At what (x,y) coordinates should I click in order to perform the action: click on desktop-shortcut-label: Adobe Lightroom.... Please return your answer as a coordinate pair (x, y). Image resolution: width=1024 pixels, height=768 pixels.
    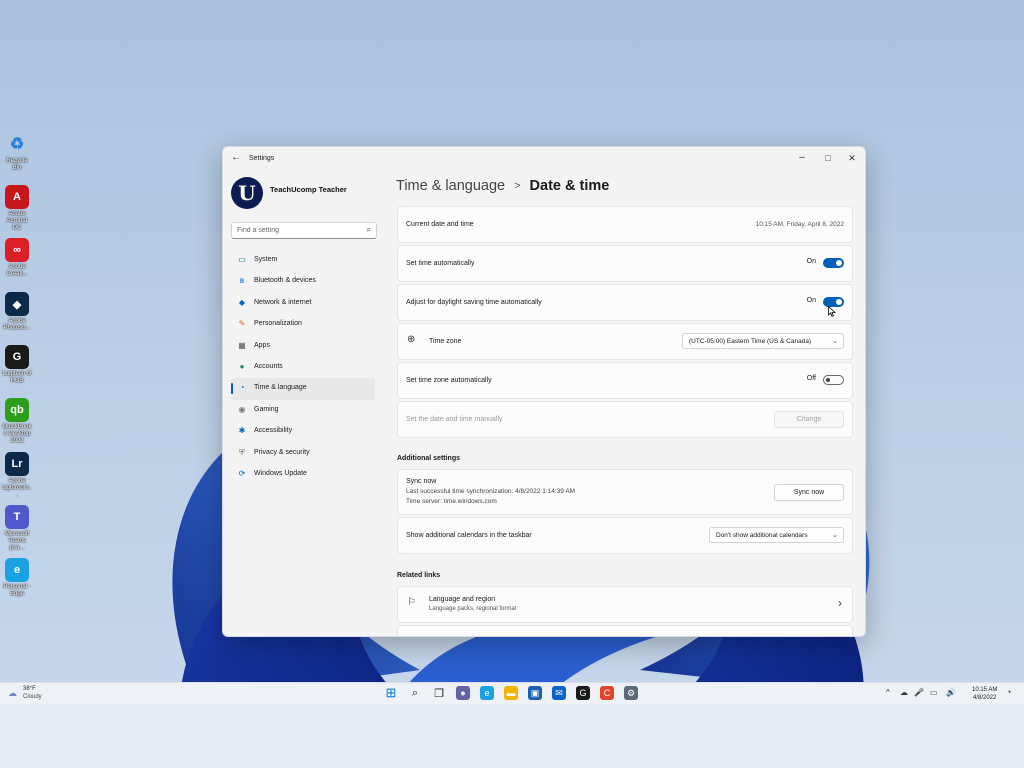
    Looking at the image, I should click on (17, 488).